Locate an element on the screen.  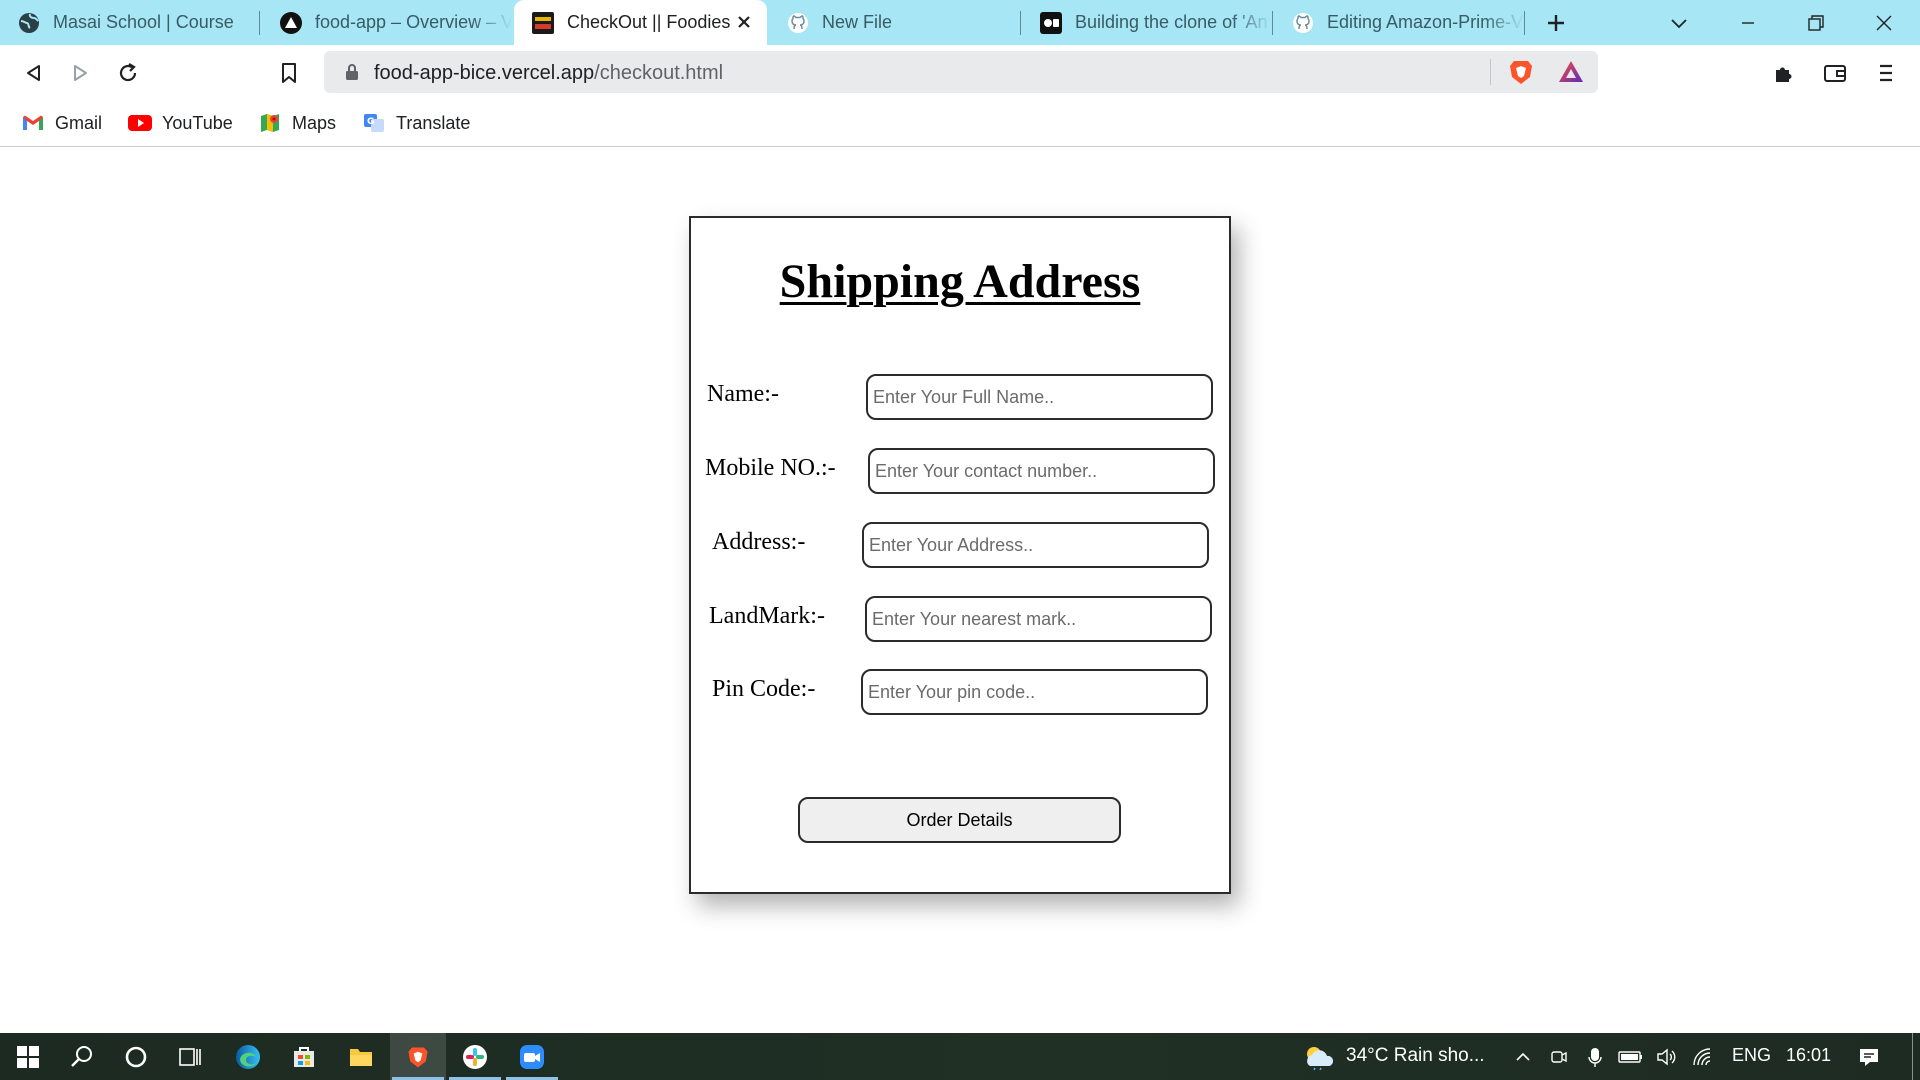
bookmark-gmail: Gmail is located at coordinates (61, 123).